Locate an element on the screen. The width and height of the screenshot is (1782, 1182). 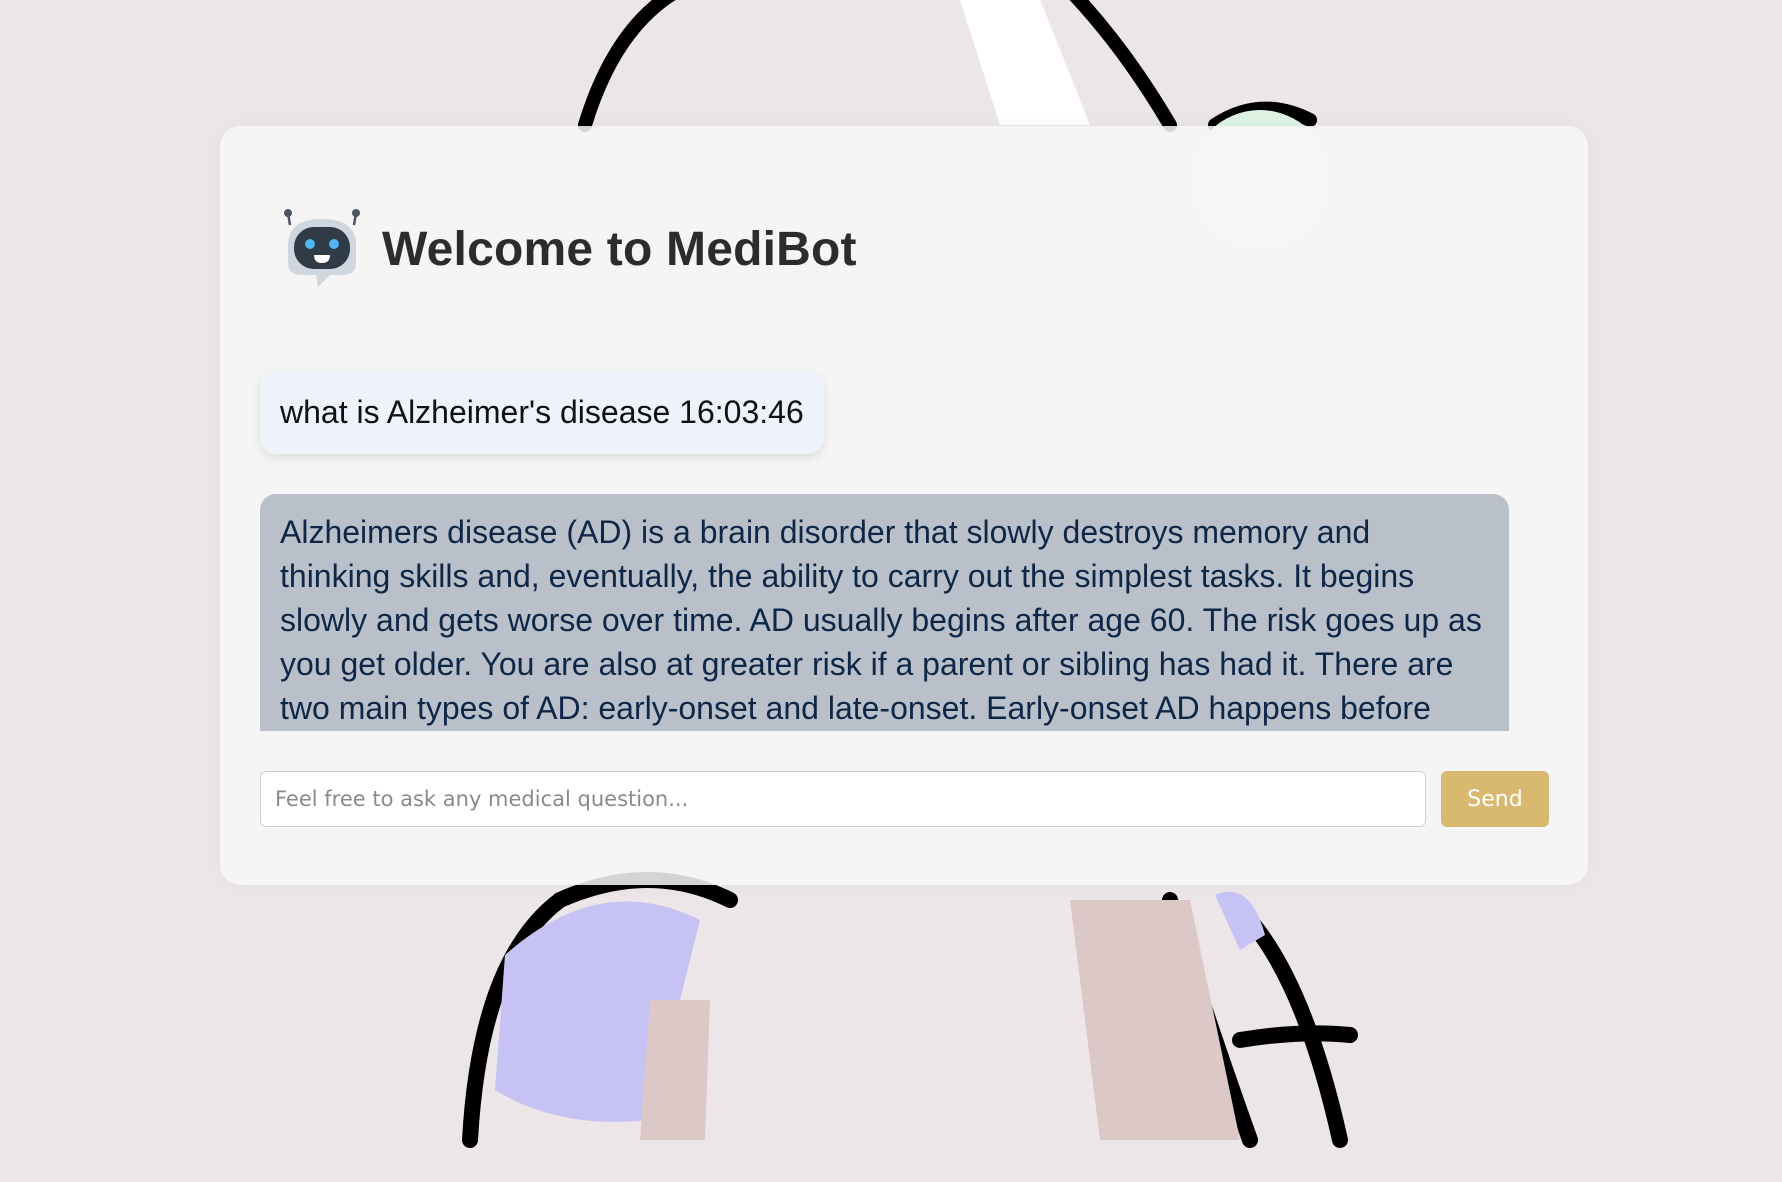
message-input-row: Send is located at coordinates (904, 799).